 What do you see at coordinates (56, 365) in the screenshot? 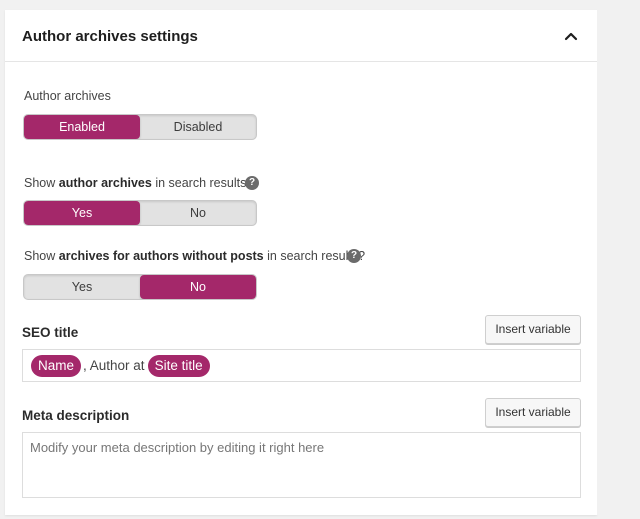
I see `variable-pill-name: Name` at bounding box center [56, 365].